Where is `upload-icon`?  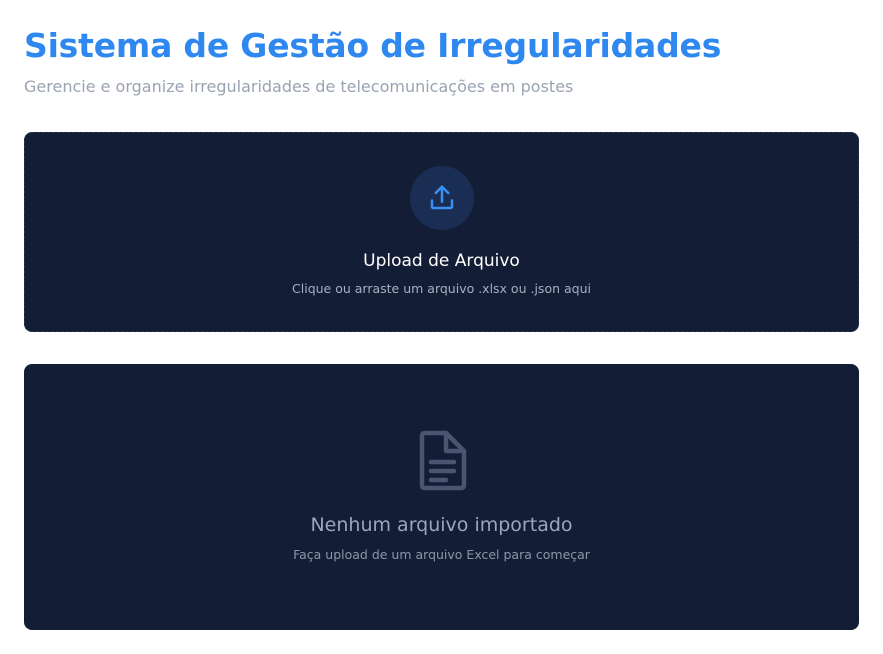 upload-icon is located at coordinates (442, 197).